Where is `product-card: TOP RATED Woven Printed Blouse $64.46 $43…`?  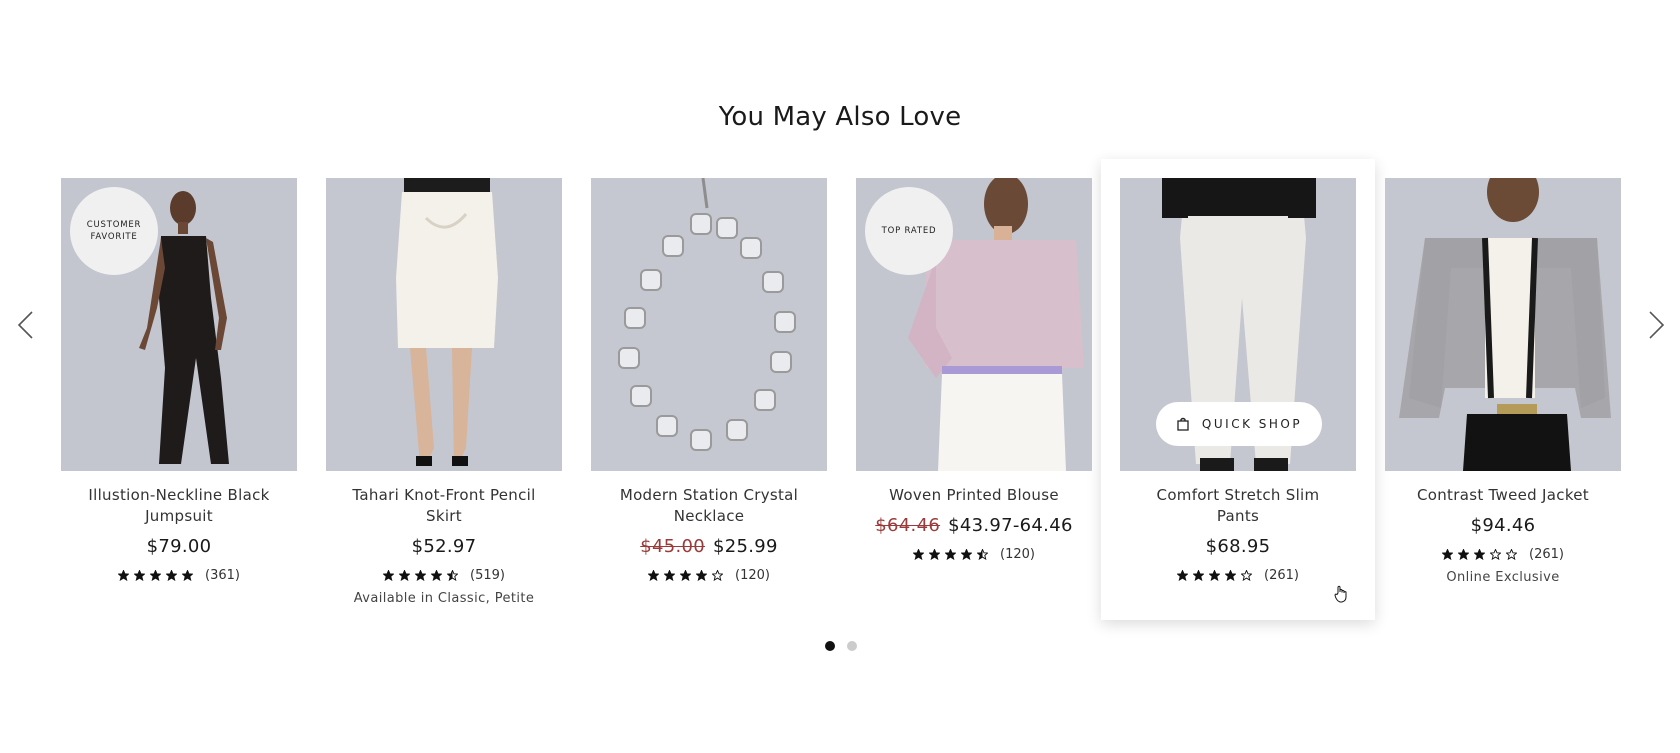 product-card: TOP RATED Woven Printed Blouse $64.46 $43… is located at coordinates (974, 370).